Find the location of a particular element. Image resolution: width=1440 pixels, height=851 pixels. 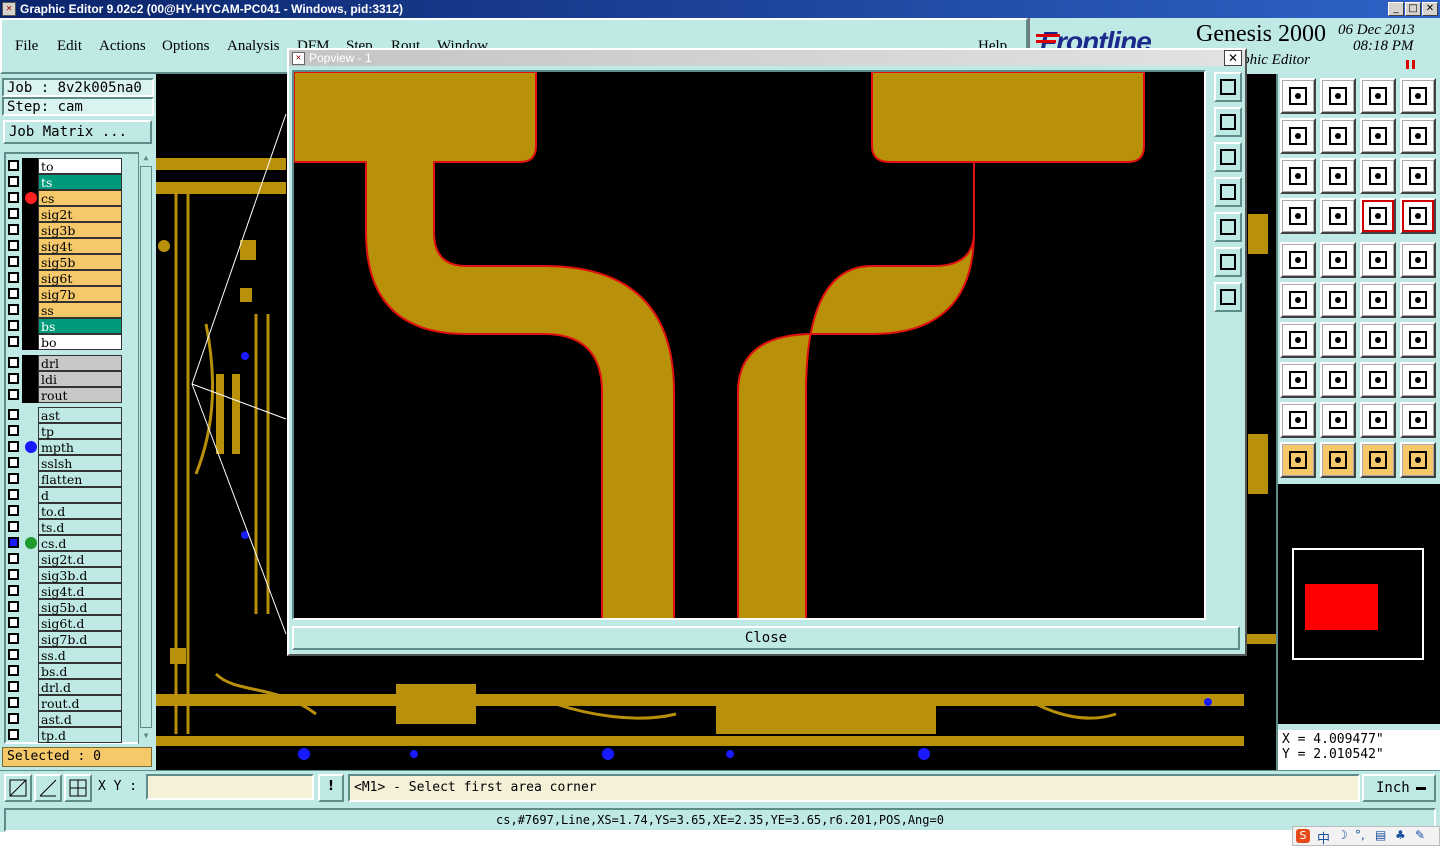

layer-row-ss-d: ss.d is located at coordinates (64, 655).